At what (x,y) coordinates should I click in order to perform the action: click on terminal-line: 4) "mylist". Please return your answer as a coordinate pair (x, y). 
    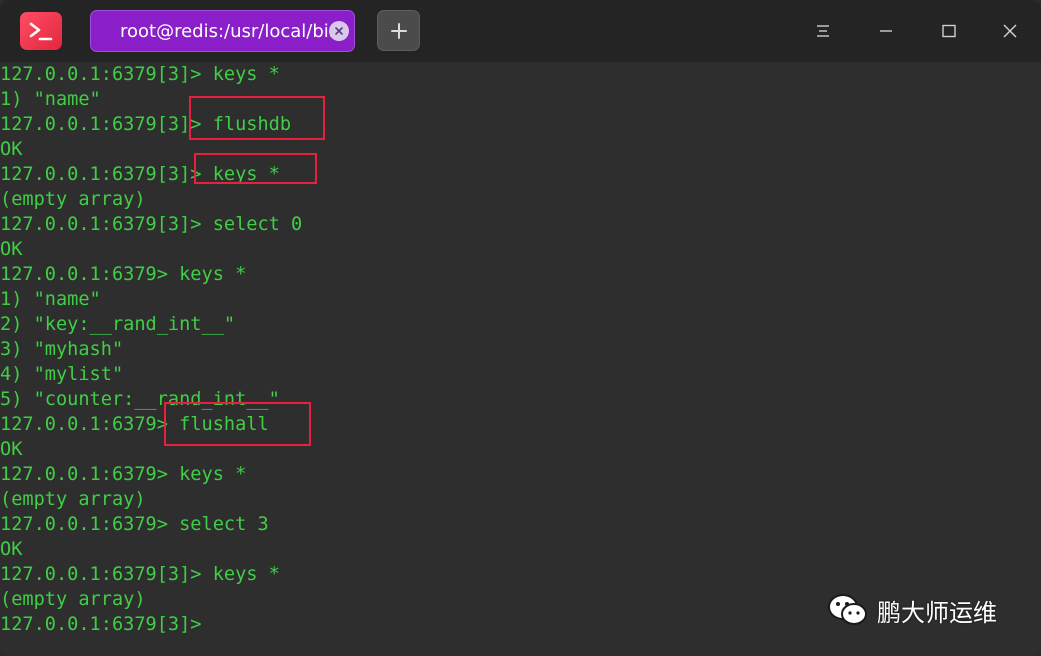
    Looking at the image, I should click on (62, 374).